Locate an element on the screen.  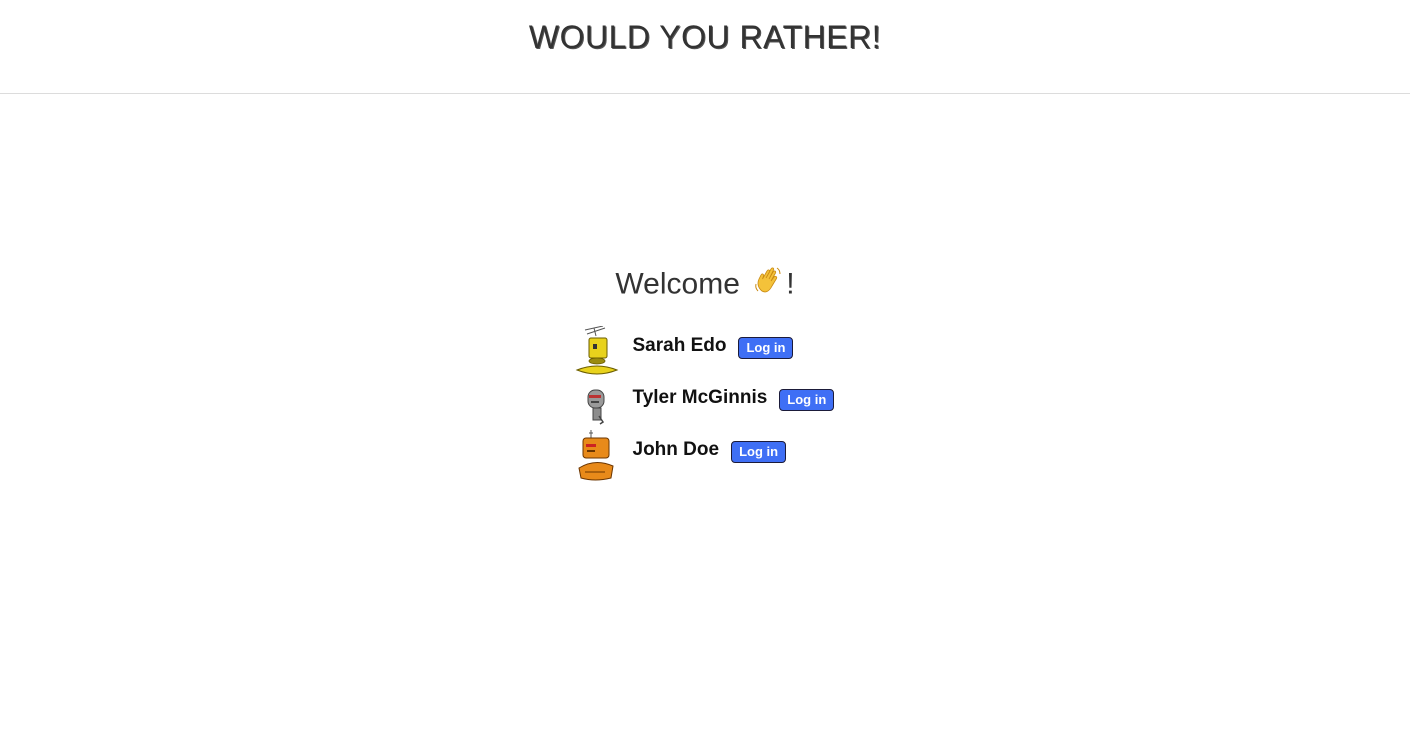
user-row-tyler-mcginnis: Tyler McGinnis Log in is located at coordinates (705, 404).